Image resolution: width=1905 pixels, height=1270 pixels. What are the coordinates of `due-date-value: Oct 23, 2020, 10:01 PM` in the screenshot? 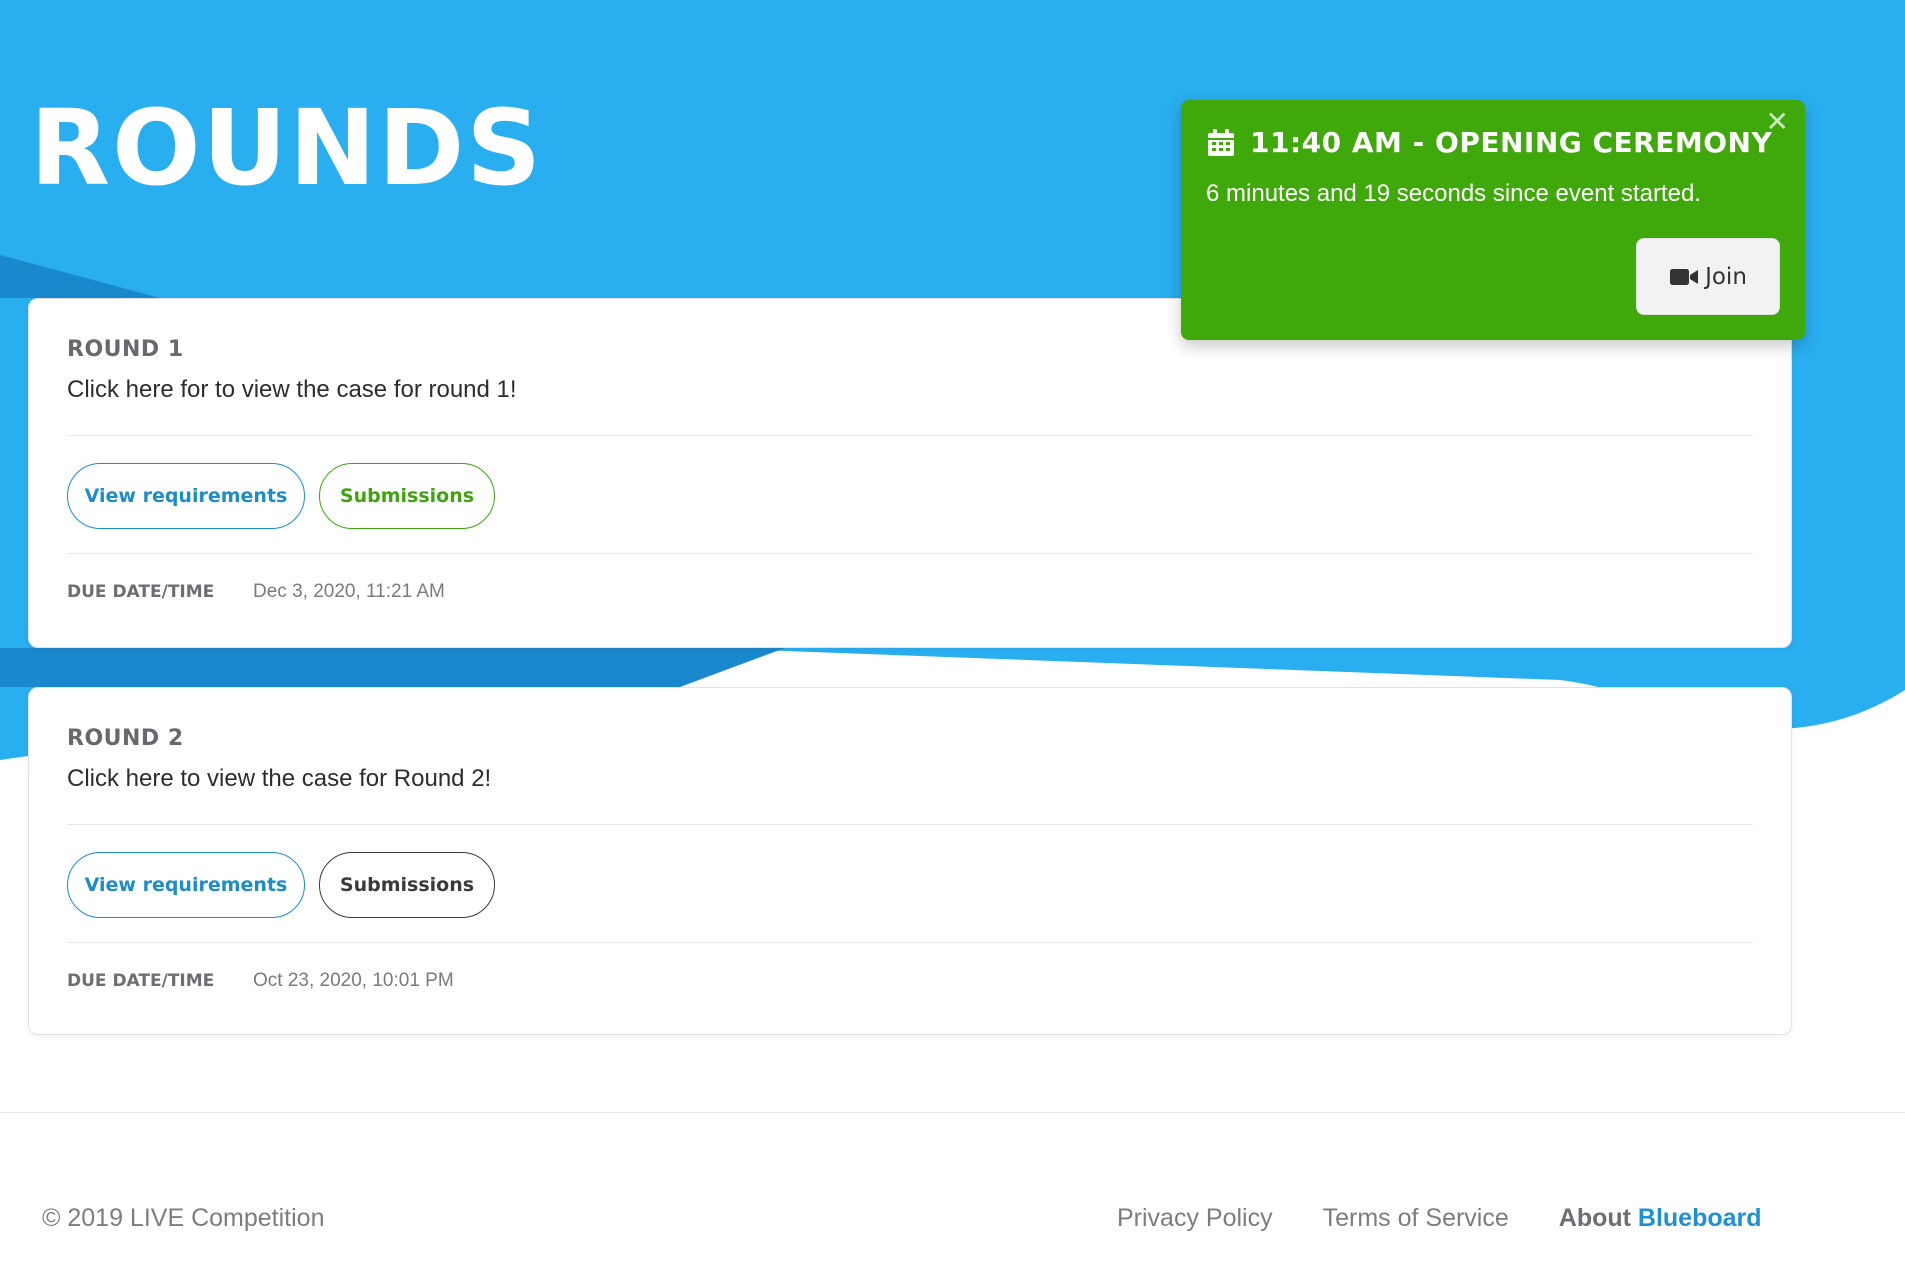 It's located at (353, 980).